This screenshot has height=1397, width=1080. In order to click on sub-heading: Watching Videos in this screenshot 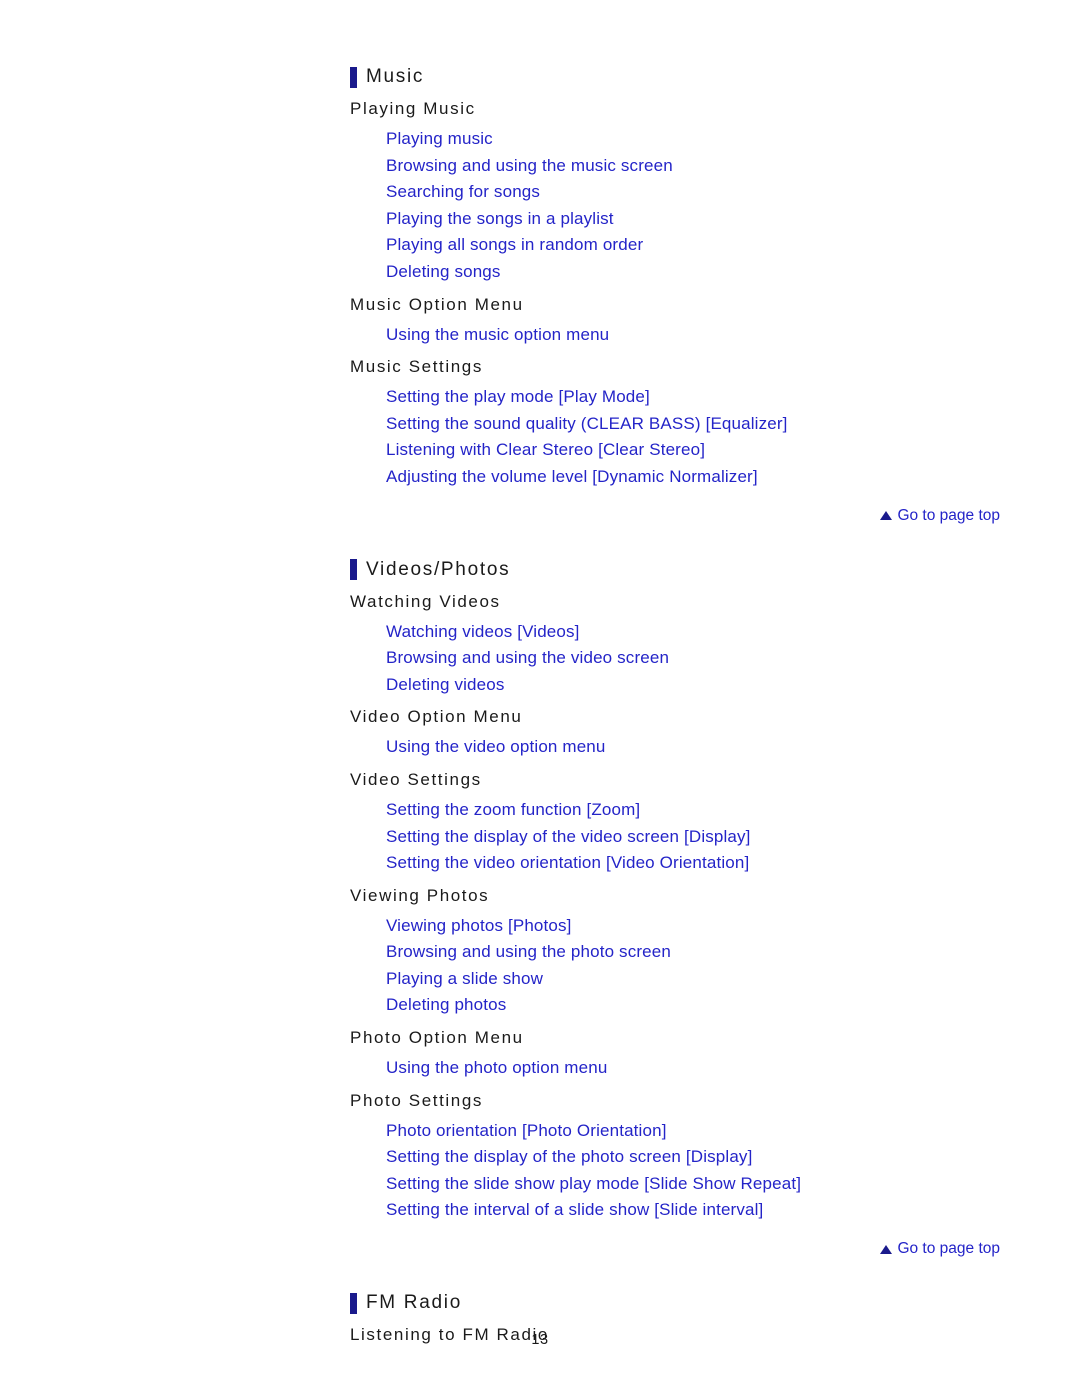, I will do `click(425, 601)`.